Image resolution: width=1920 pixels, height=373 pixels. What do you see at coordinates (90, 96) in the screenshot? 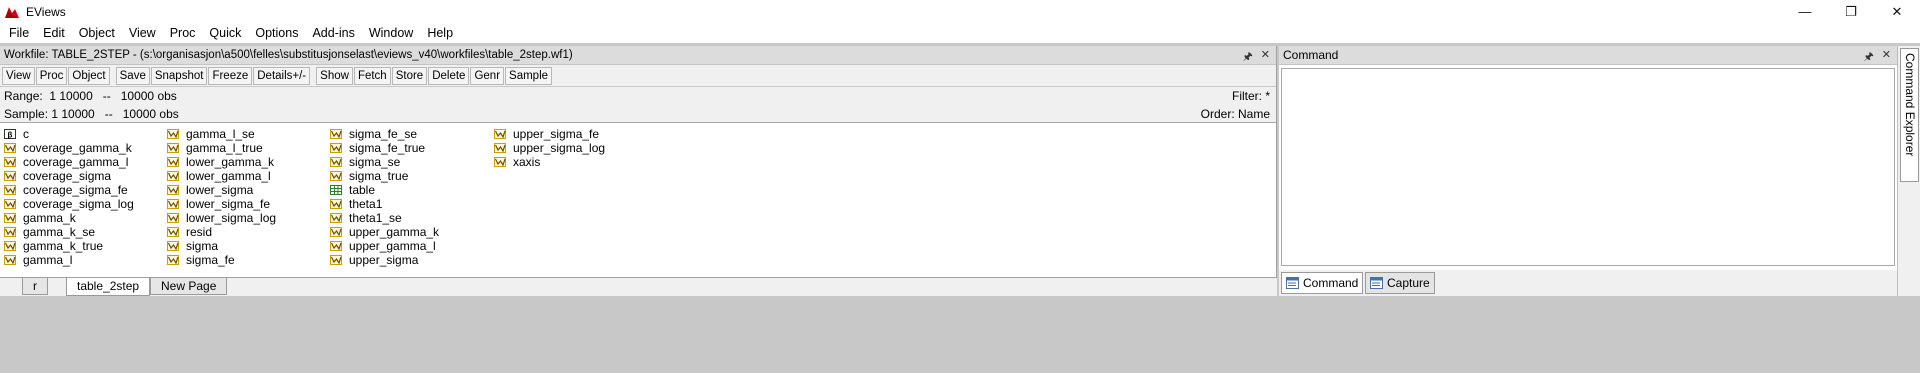
I see `range-text: Range: 1 10000 -- 10000 obs` at bounding box center [90, 96].